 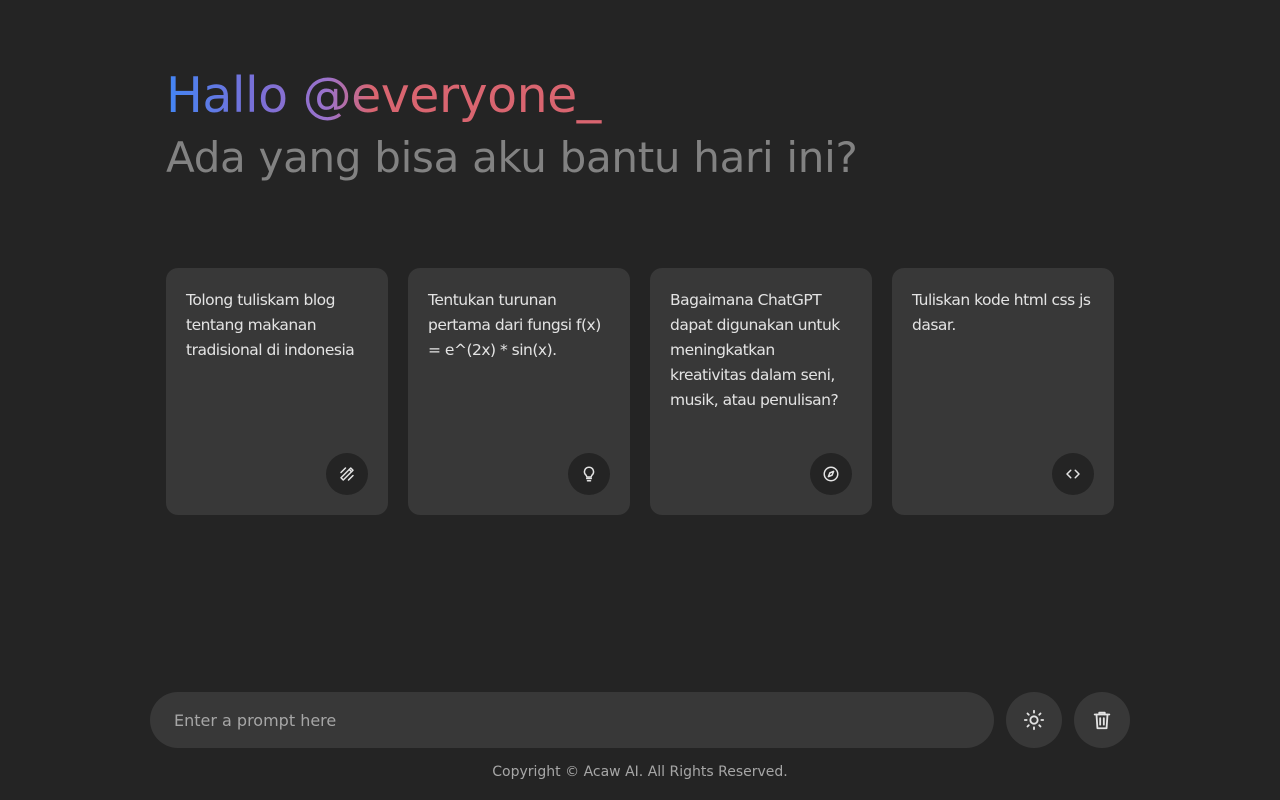 I want to click on greeting-title: Hallo @everyone_, so click(x=396, y=96).